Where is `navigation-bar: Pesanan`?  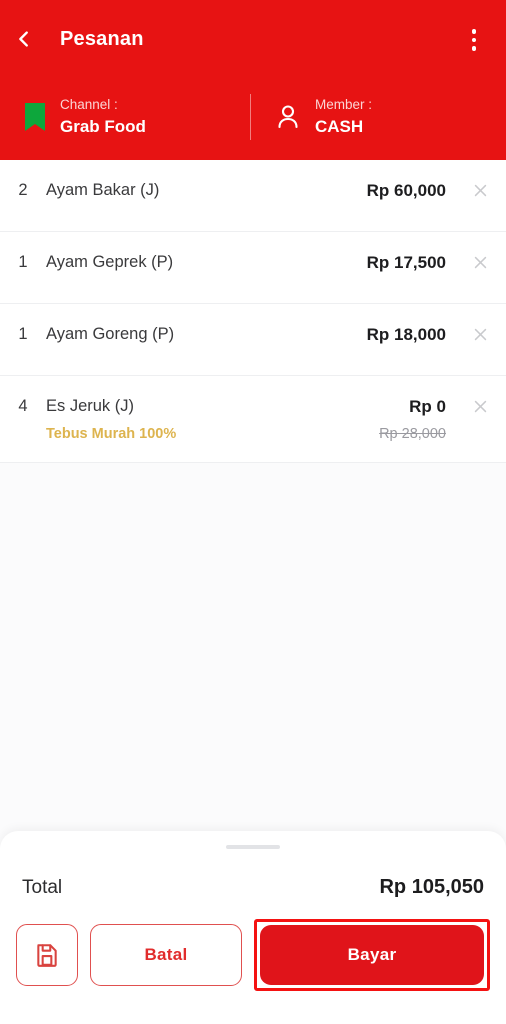
navigation-bar: Pesanan is located at coordinates (253, 39).